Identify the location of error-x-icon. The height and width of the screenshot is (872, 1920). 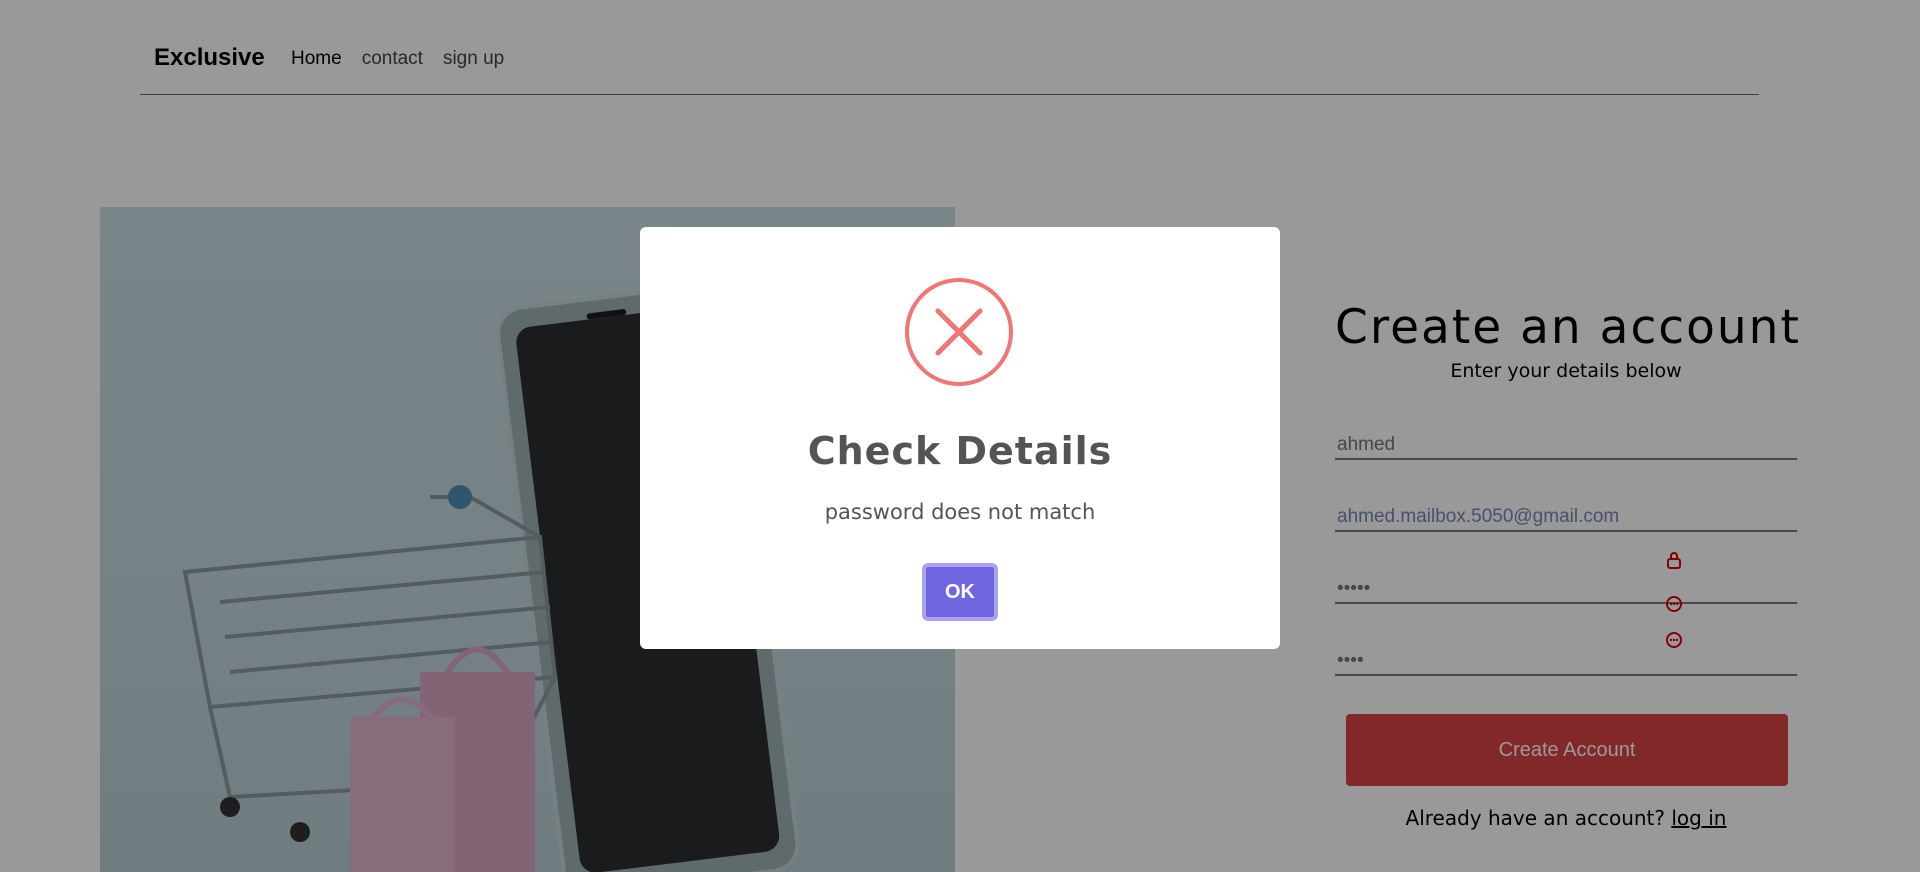
(959, 332).